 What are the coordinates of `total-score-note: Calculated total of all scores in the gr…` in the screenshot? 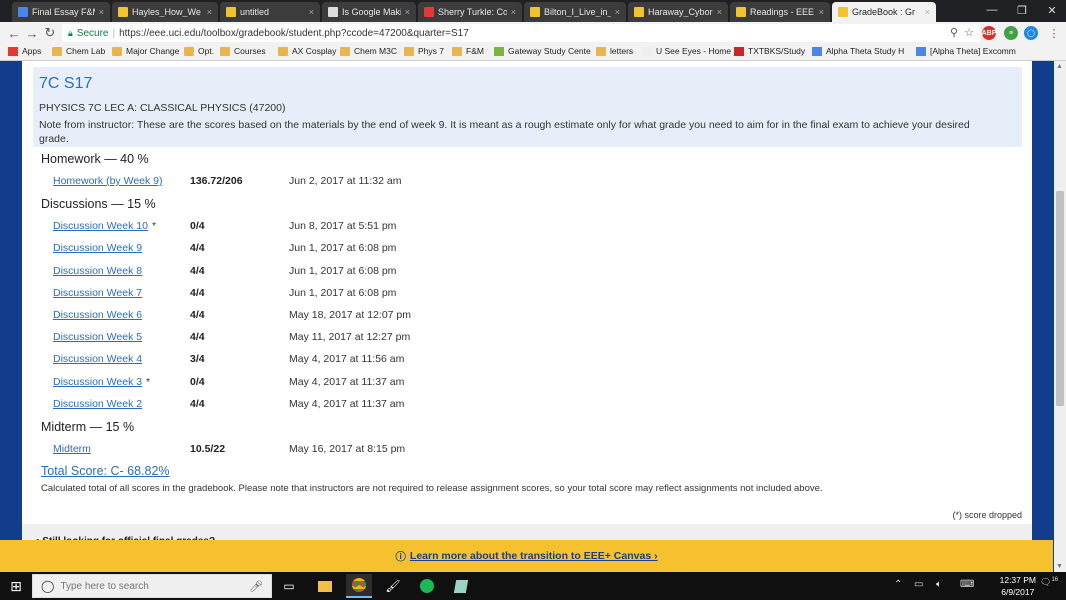 It's located at (432, 488).